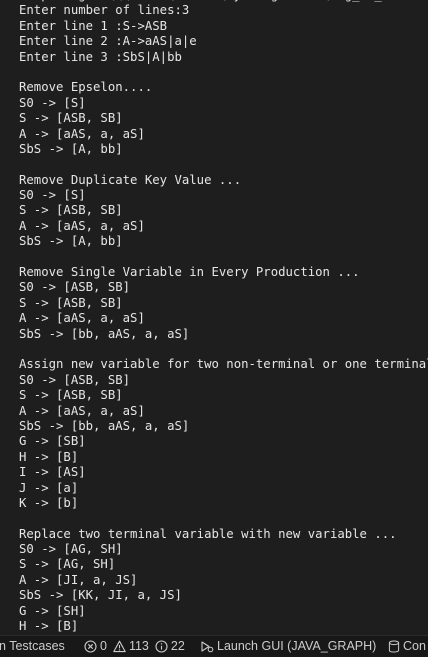  What do you see at coordinates (52, 472) in the screenshot?
I see `terminal-line: I -> [AS]` at bounding box center [52, 472].